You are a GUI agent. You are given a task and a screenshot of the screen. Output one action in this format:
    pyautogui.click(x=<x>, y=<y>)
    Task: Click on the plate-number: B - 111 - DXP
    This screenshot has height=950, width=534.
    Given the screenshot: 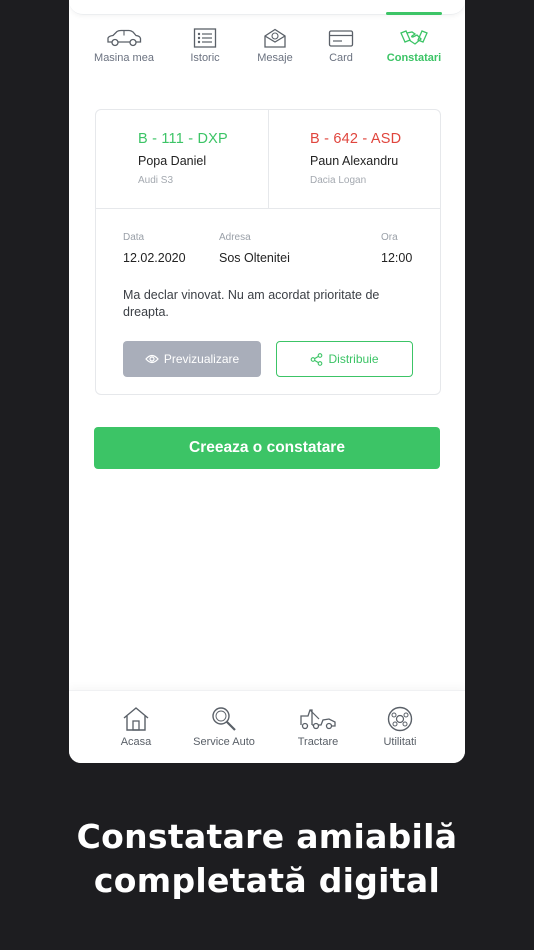 What is the action you would take?
    pyautogui.click(x=183, y=139)
    